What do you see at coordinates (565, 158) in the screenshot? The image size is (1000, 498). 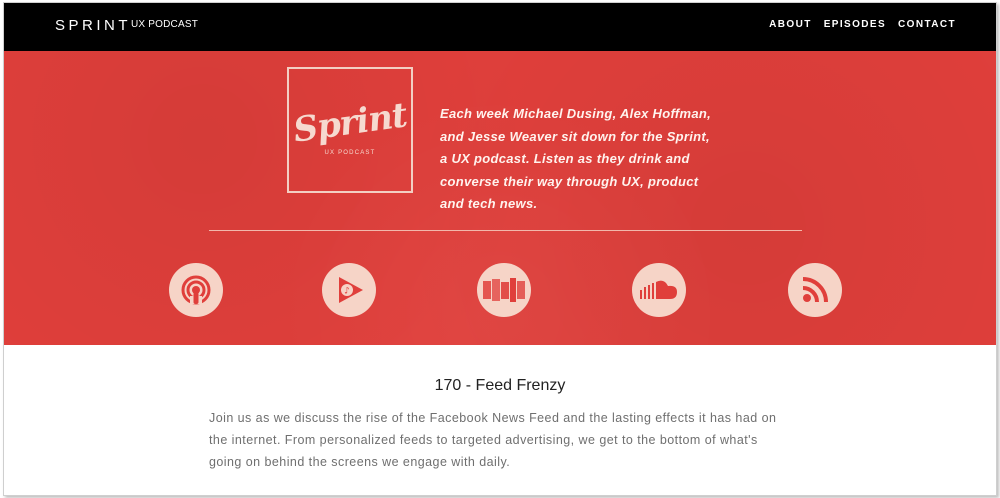 I see `tagline-line: a UX podcast. Listen as they drink and` at bounding box center [565, 158].